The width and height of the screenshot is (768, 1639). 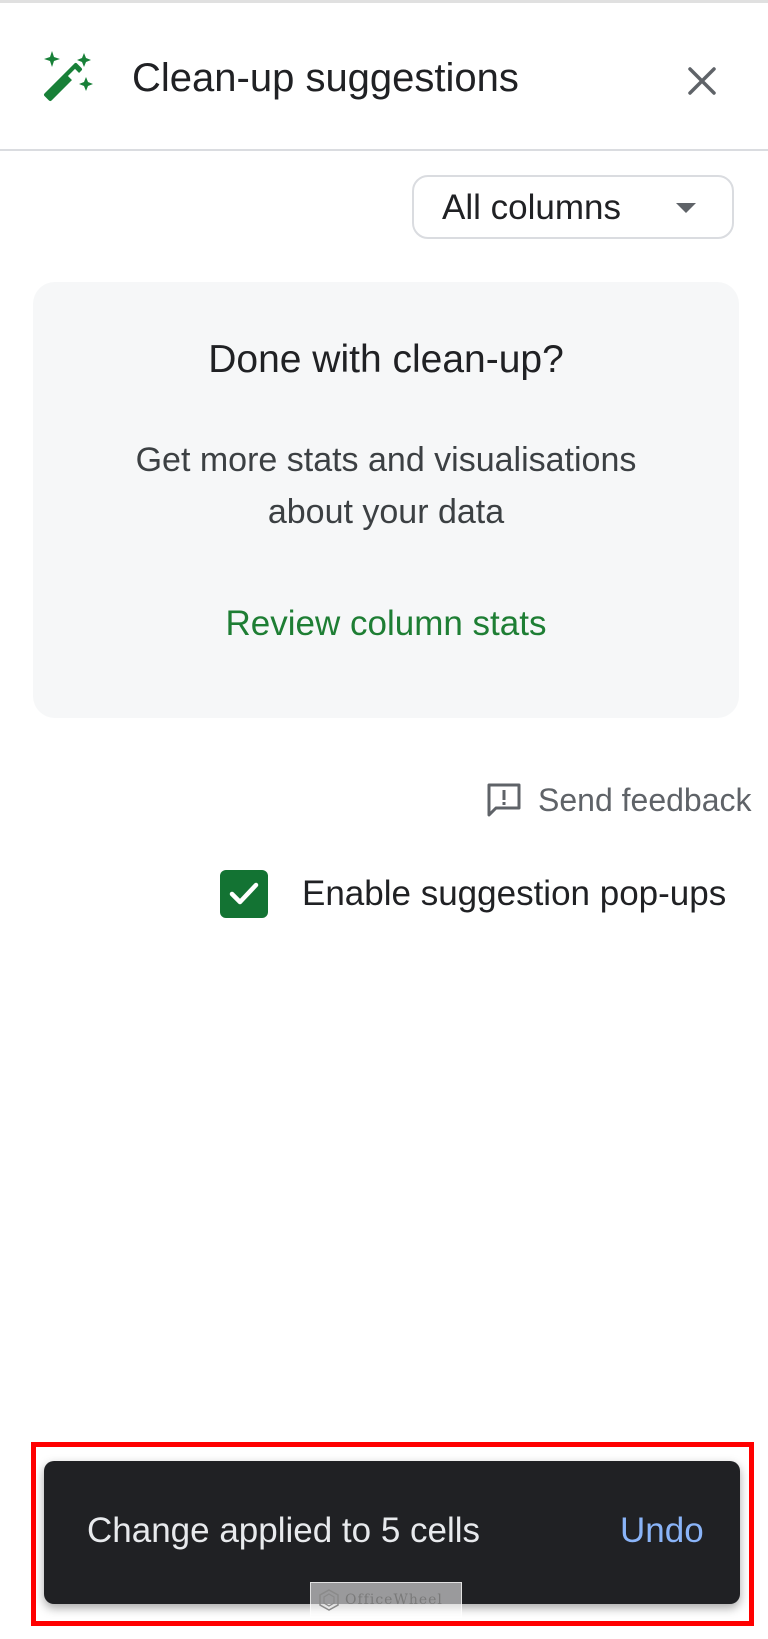 I want to click on panel-header: Clean-up suggestions, so click(x=384, y=77).